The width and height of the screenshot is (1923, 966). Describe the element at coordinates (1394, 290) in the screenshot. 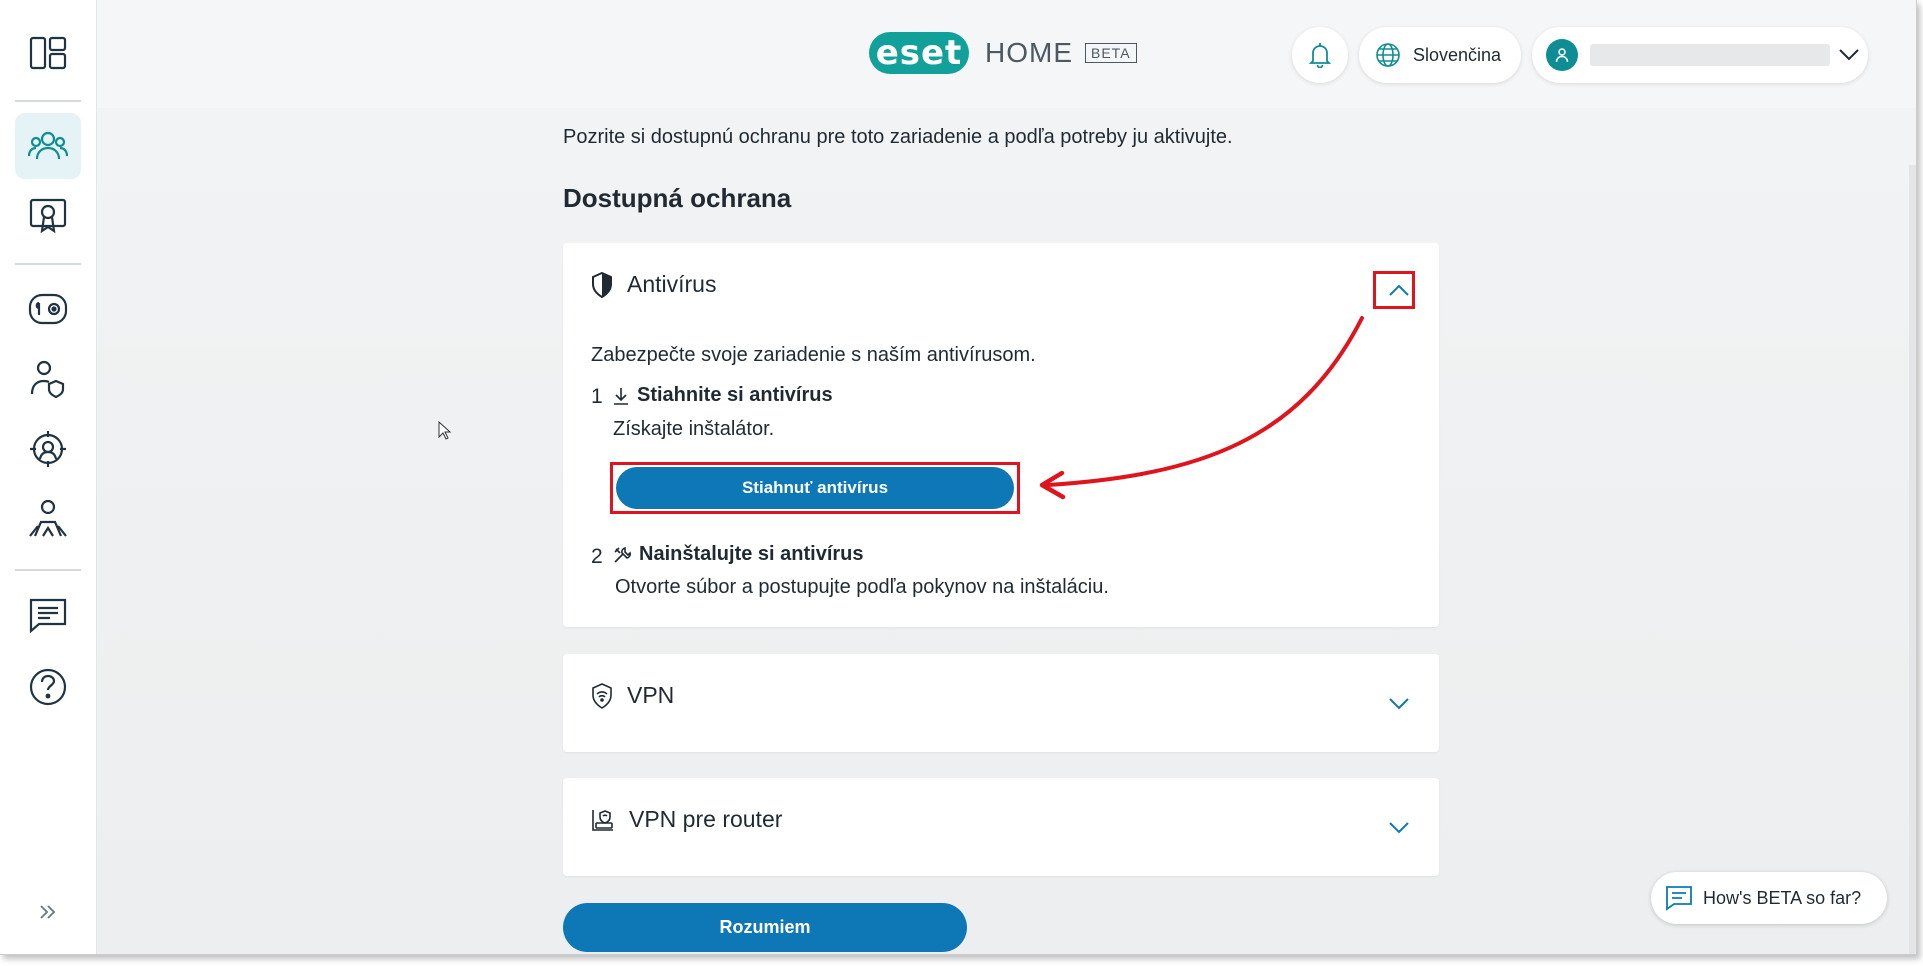

I see `toggle-highlight-box` at that location.